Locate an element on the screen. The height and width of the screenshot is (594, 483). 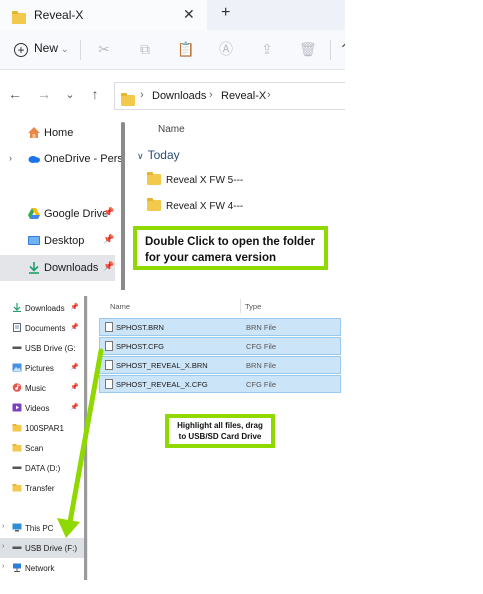
drag-arrow-icon is located at coordinates (80, 443).